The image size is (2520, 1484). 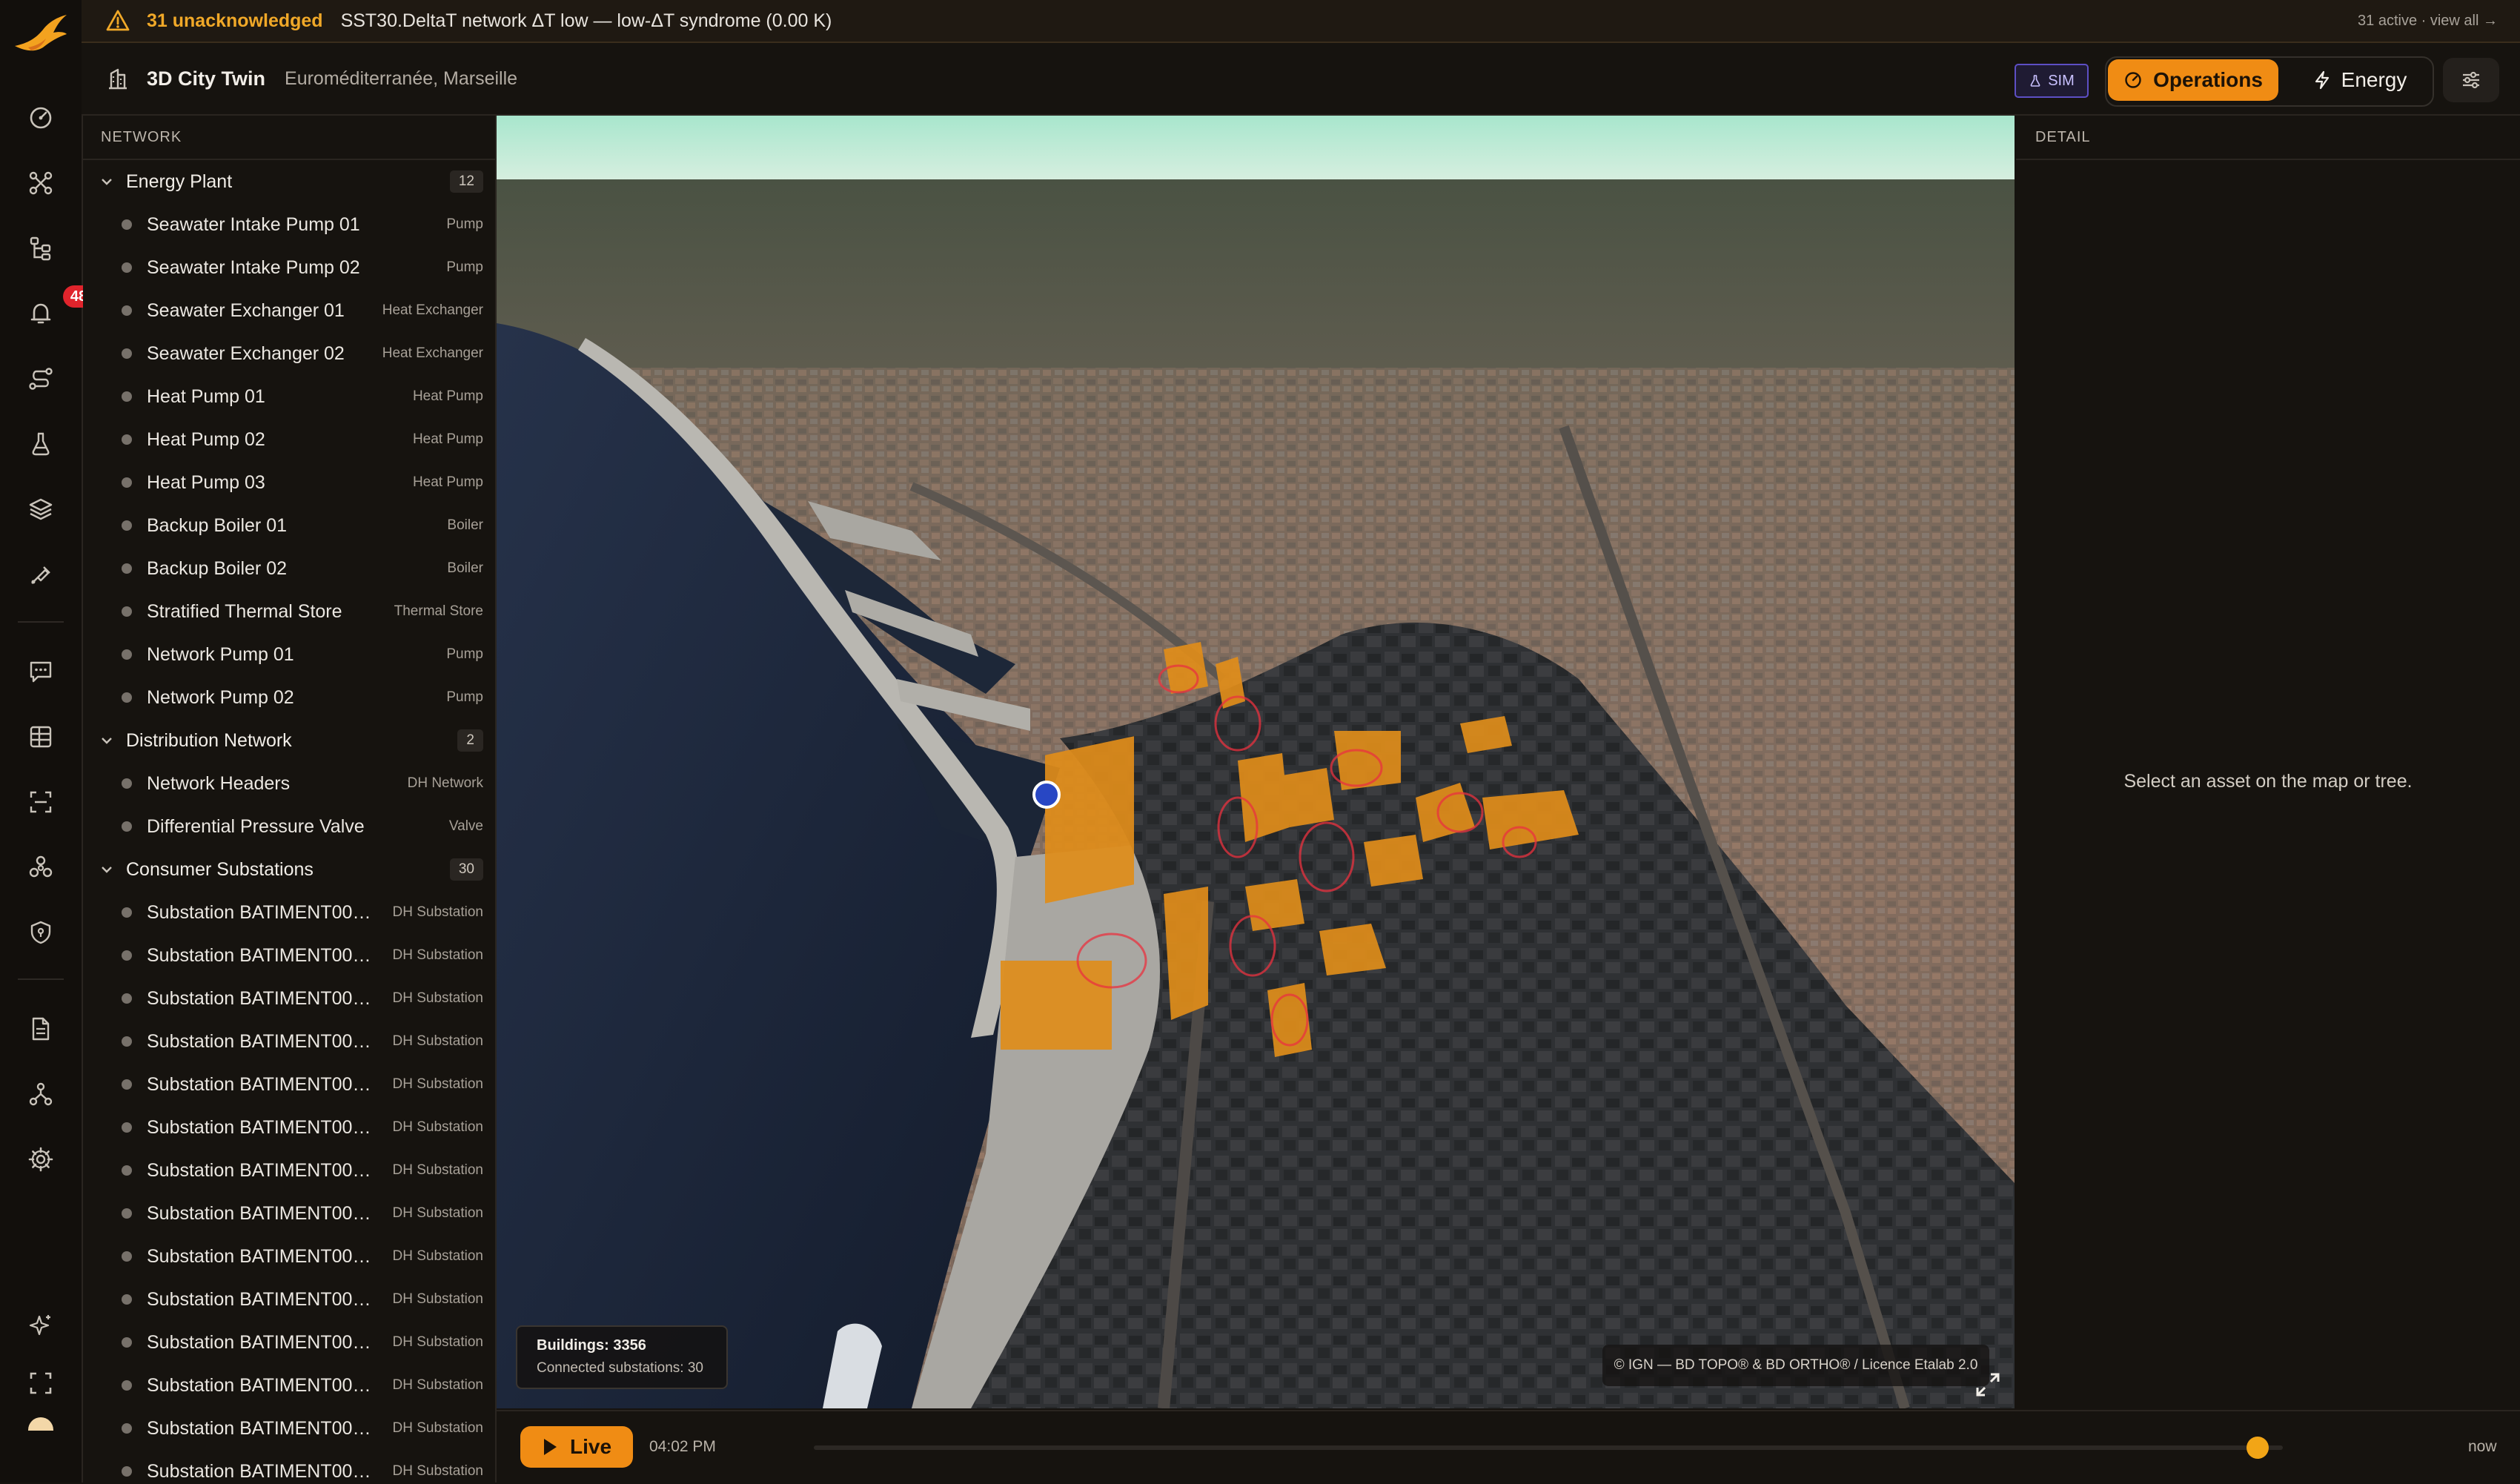 What do you see at coordinates (289, 181) in the screenshot?
I see `tree-group: Energy Plant 12` at bounding box center [289, 181].